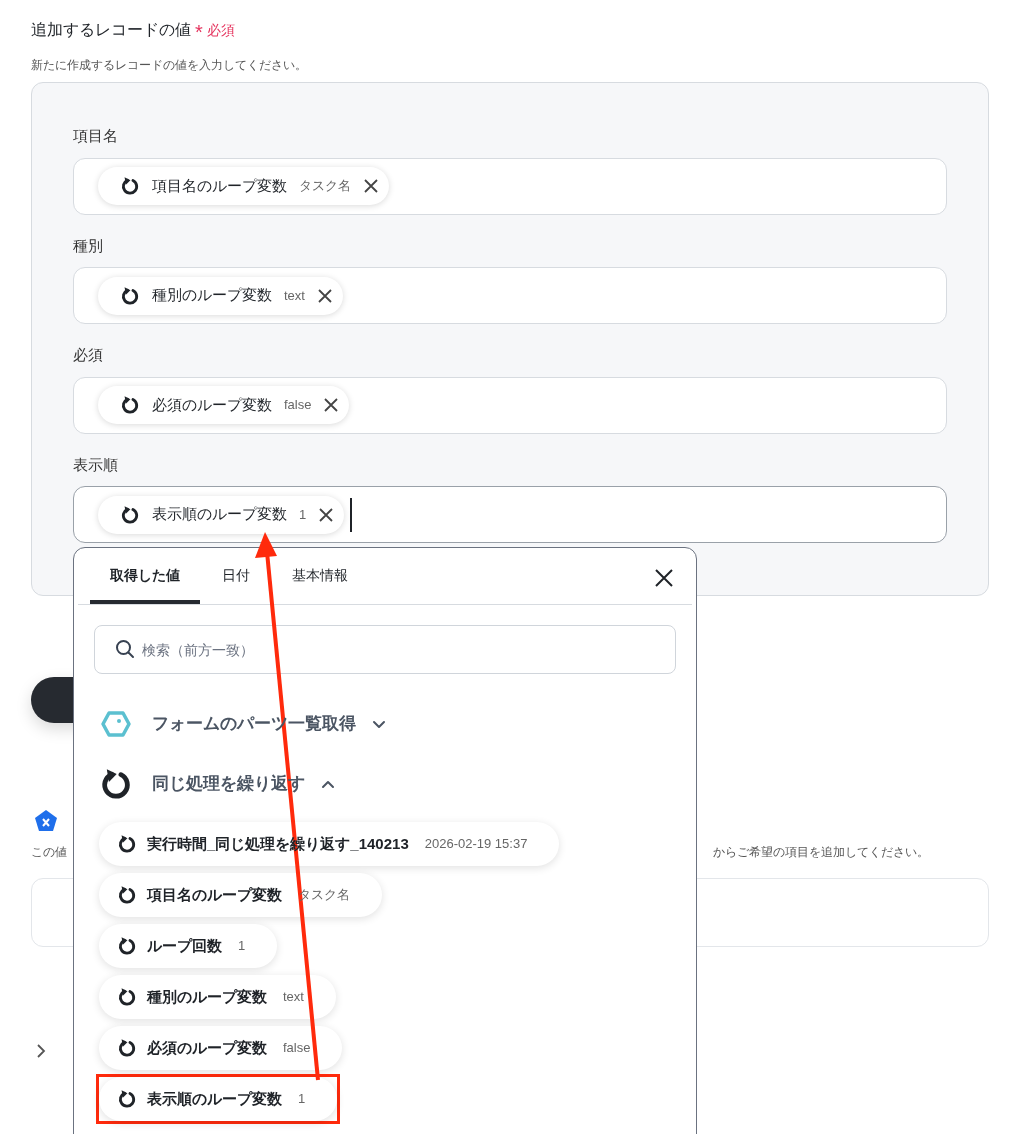 Image resolution: width=1020 pixels, height=1134 pixels. I want to click on chip-name: 種別のループ変数, so click(212, 295).